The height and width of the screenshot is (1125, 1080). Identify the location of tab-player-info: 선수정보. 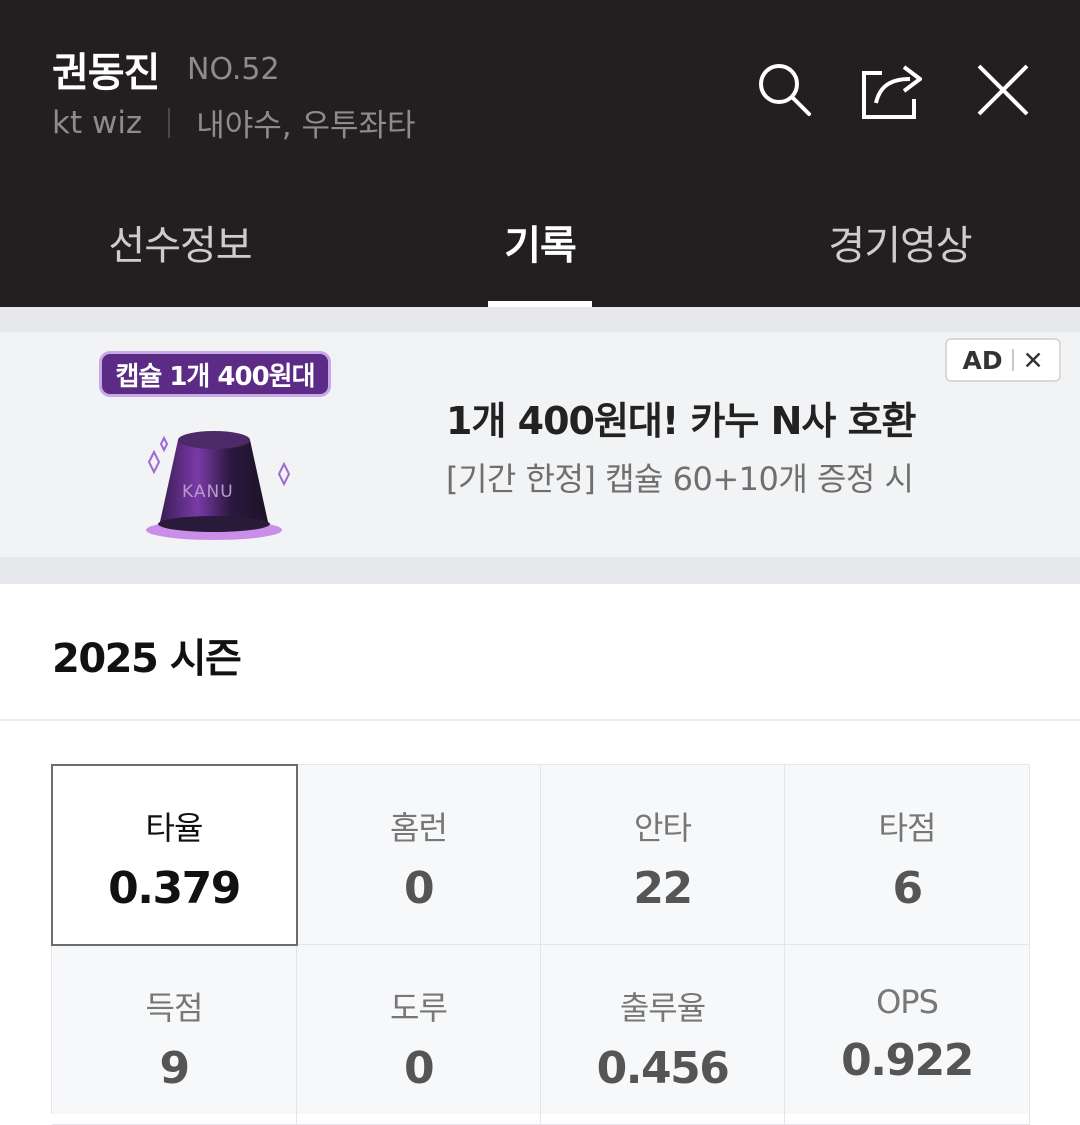
(180, 243).